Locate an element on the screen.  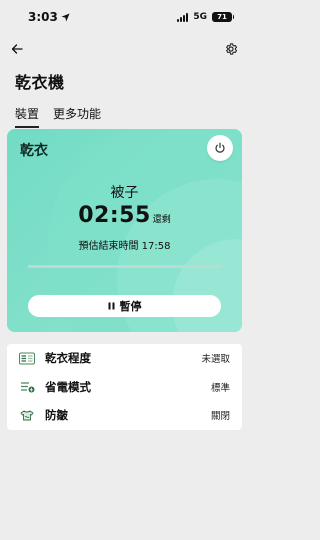
estimated-end-time: 預估結束時間 17:58 is located at coordinates (124, 246).